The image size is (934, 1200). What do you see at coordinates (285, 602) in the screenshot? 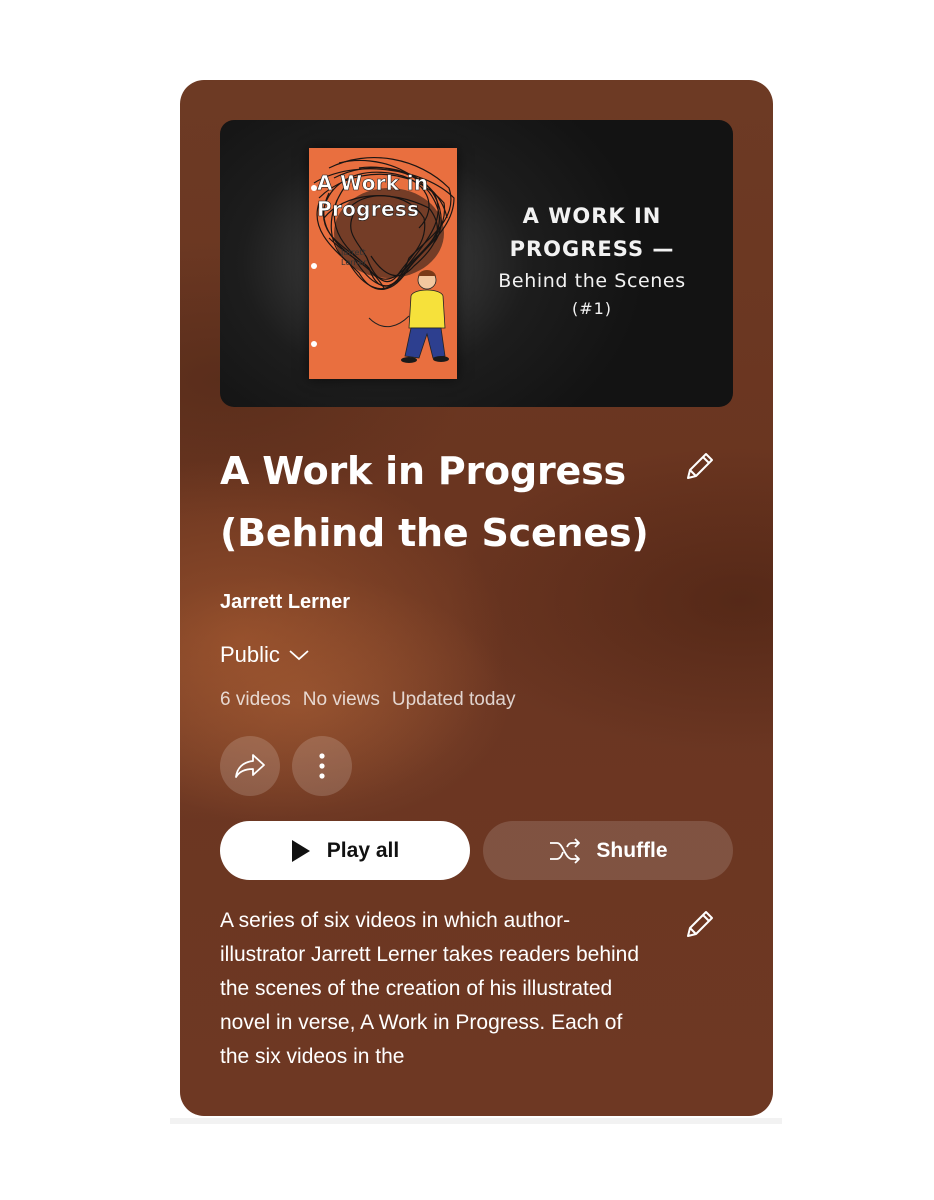
I see `playlist-owner: Jarrett Lerner` at bounding box center [285, 602].